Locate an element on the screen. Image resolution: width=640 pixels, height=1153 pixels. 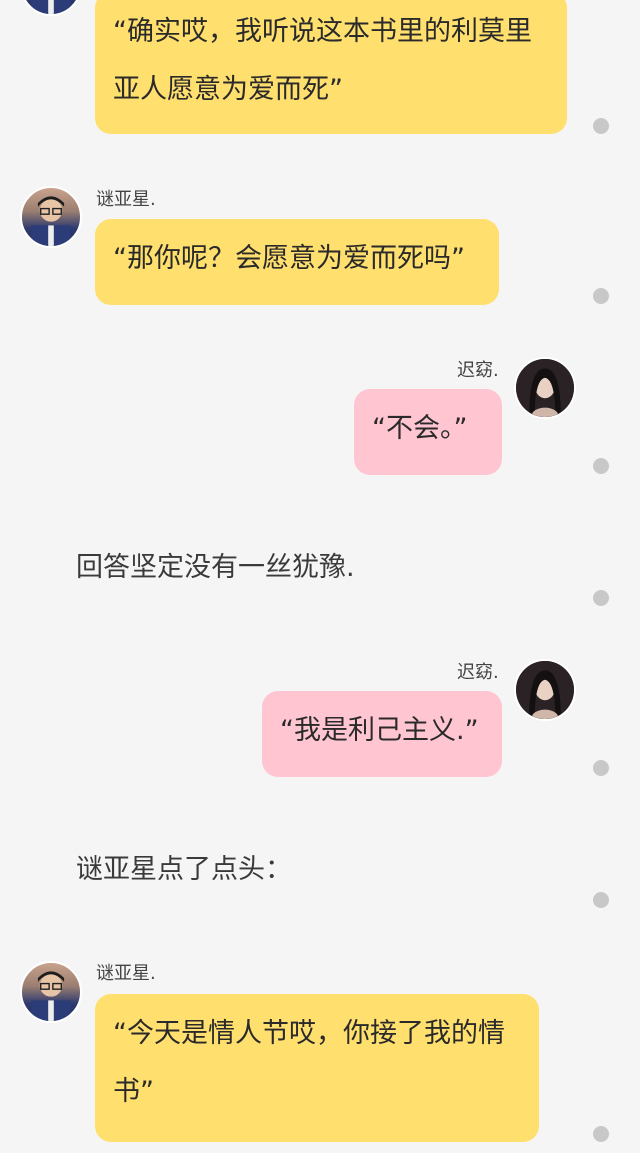
narration-text: 回答坚定没有一丝犹豫. is located at coordinates (215, 567).